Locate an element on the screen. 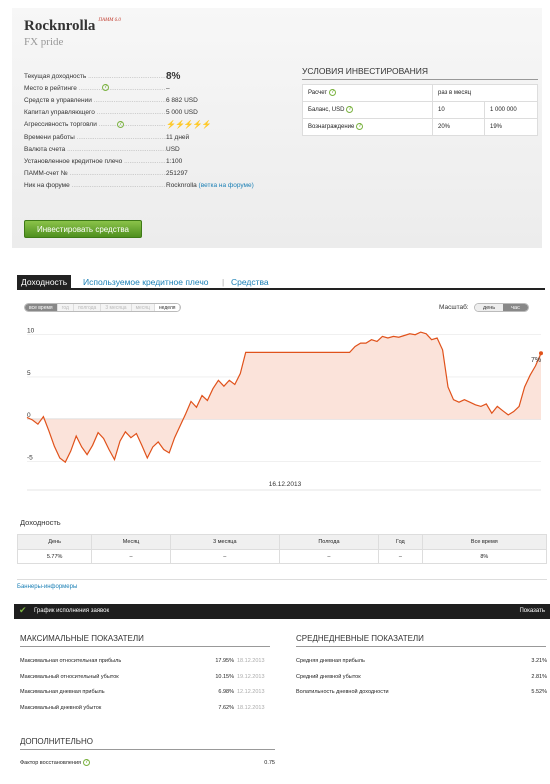  strategy-name: FX pride is located at coordinates (44, 42).